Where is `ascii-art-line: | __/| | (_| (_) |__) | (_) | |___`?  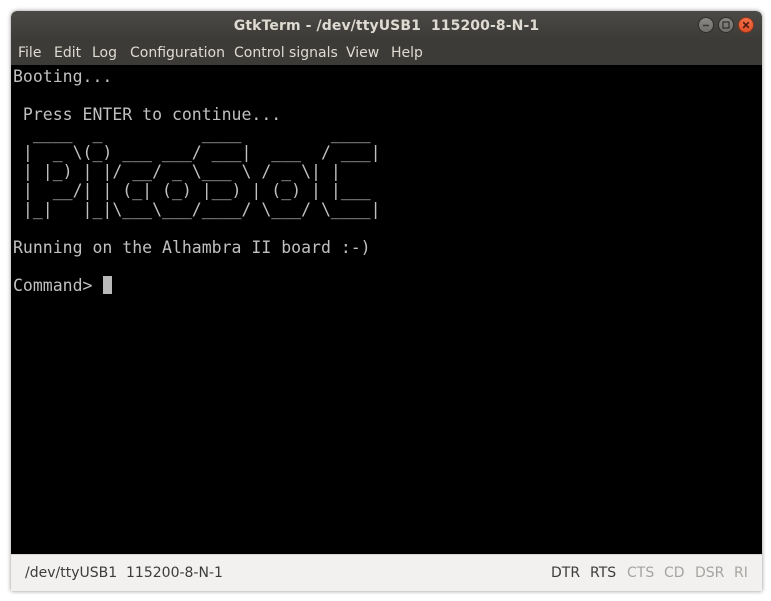
ascii-art-line: | __/| | (_| (_) |__) | (_) | |___ is located at coordinates (192, 190).